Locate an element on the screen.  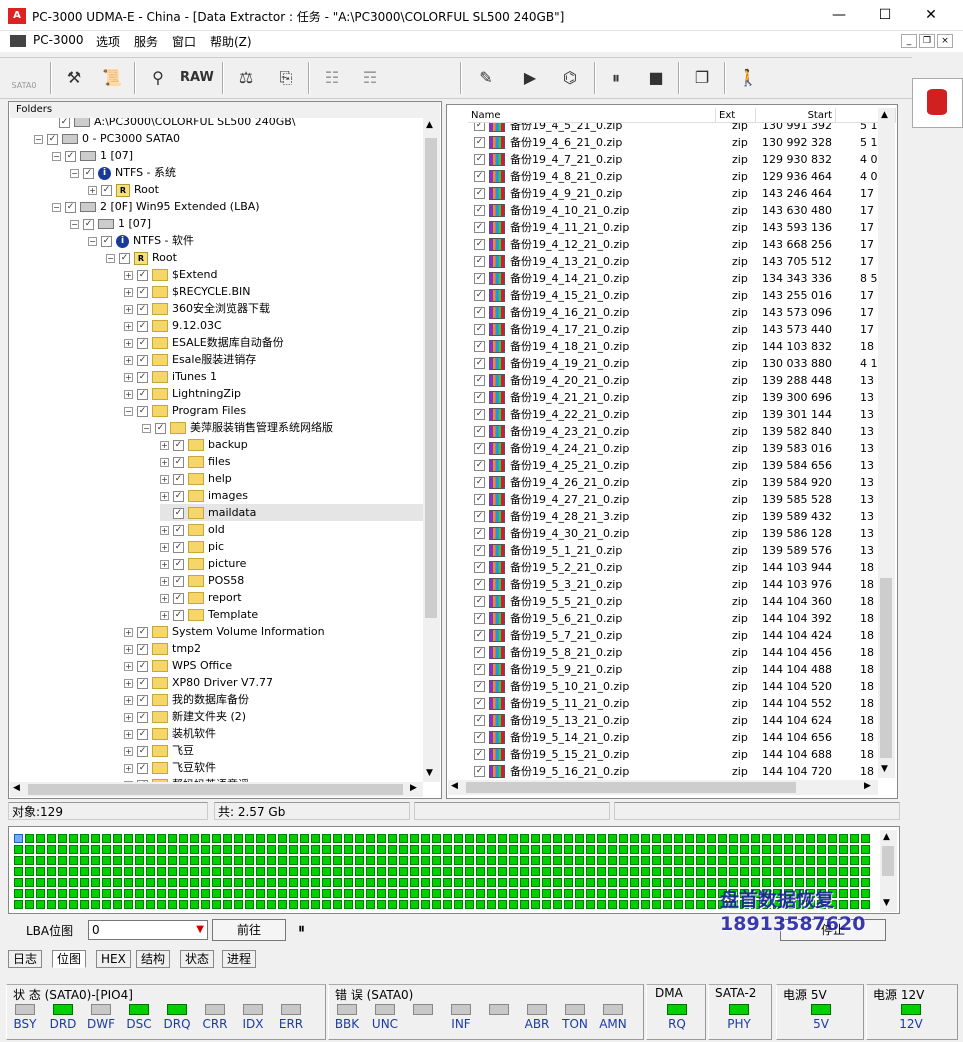
balance-icon: ⚖ is located at coordinates (246, 78).